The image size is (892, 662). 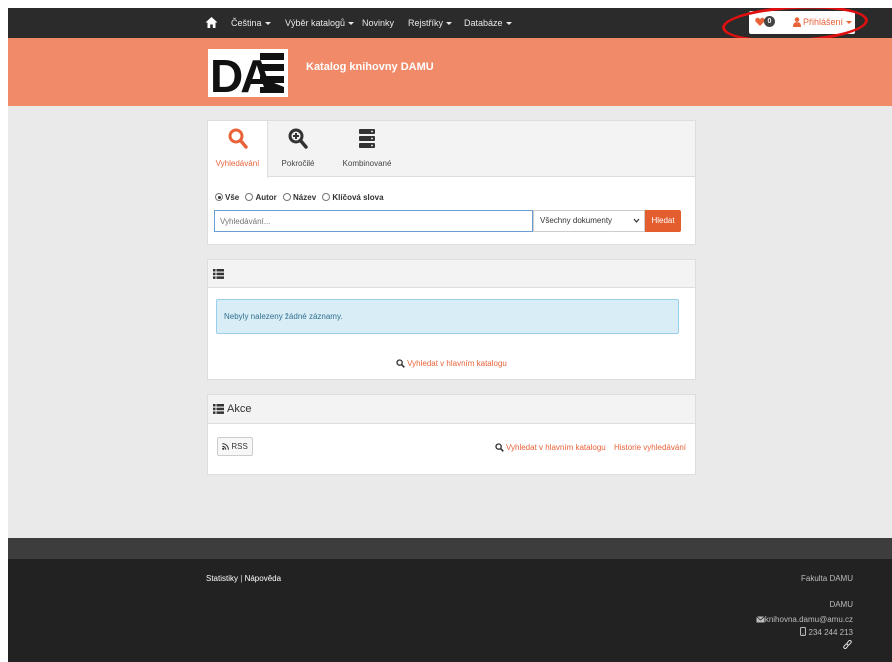 What do you see at coordinates (447, 316) in the screenshot?
I see `no-results-alert: Nebyly nalezeny žádné záznamy.` at bounding box center [447, 316].